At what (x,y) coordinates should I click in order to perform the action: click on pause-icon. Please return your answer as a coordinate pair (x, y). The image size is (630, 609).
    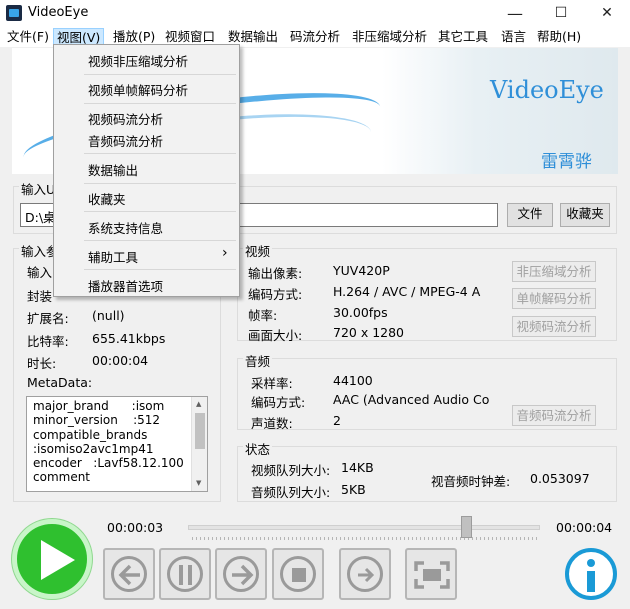
    Looking at the image, I should click on (185, 574).